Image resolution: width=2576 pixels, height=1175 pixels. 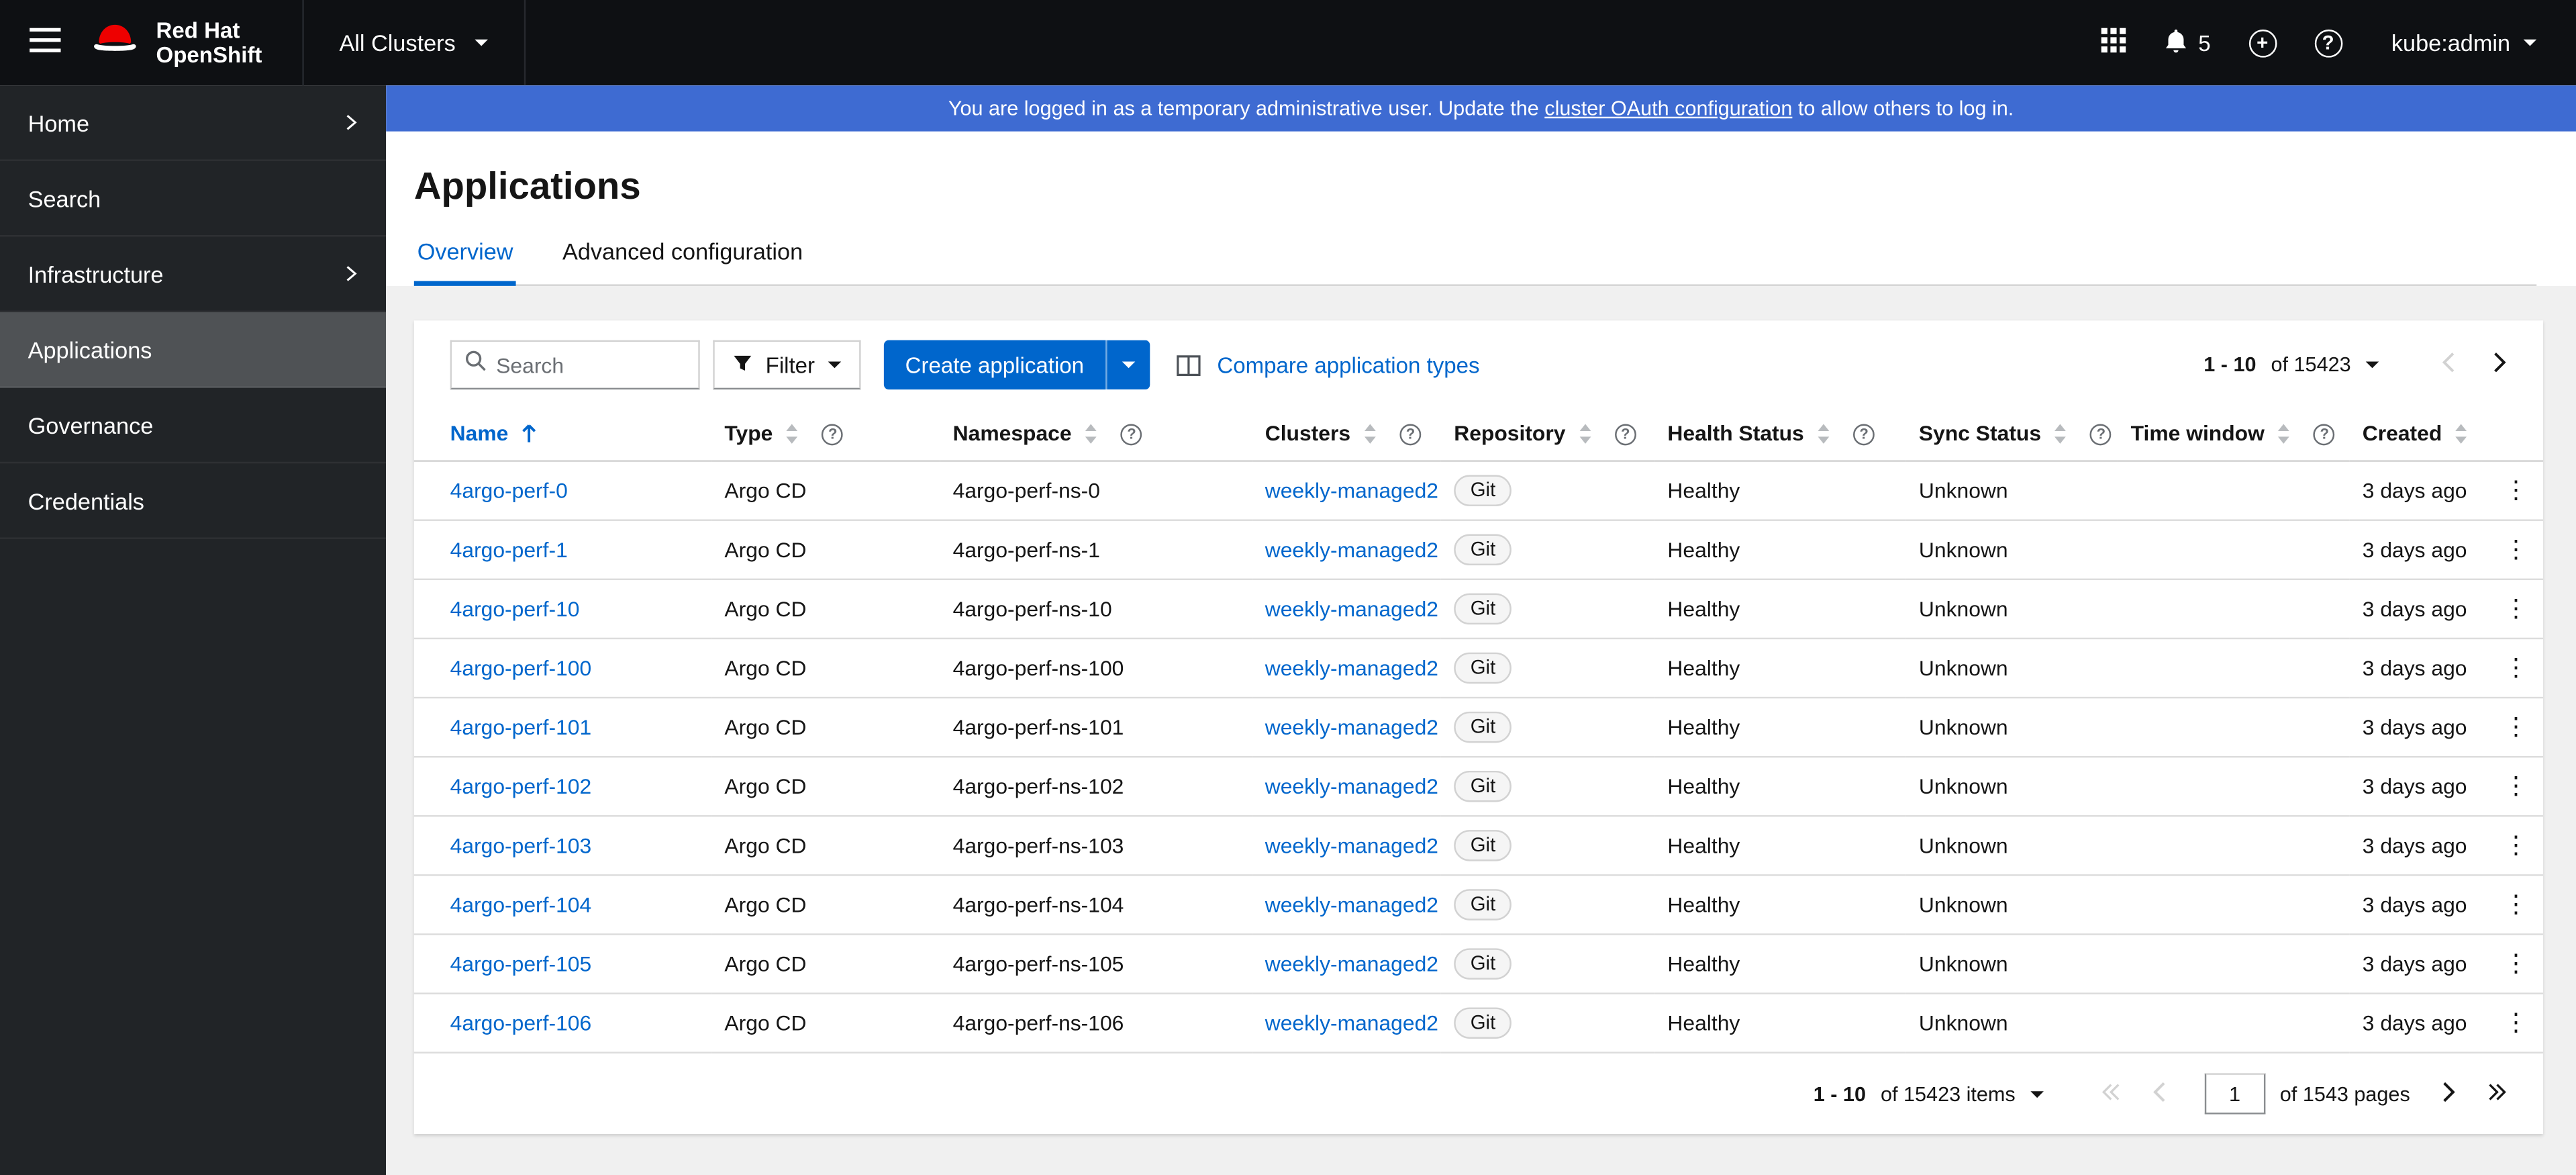 I want to click on brand-line2: OpenShift, so click(x=209, y=55).